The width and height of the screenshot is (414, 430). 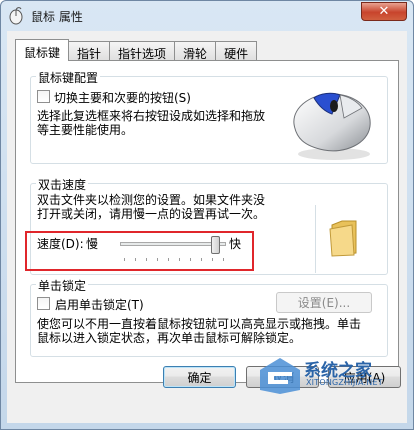 What do you see at coordinates (16, 16) in the screenshot?
I see `mouse-app-icon` at bounding box center [16, 16].